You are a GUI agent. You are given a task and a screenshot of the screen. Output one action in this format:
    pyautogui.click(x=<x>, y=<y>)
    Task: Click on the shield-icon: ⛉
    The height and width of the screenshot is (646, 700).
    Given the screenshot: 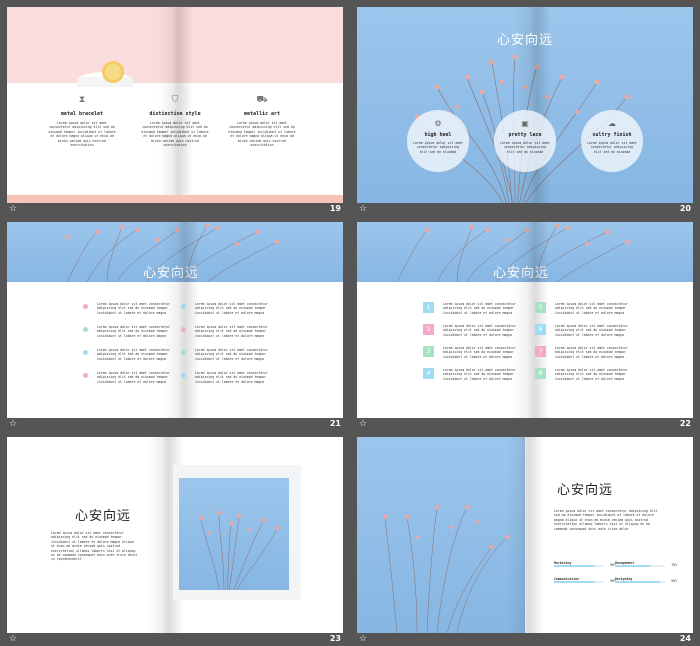 What is the action you would take?
    pyautogui.click(x=175, y=100)
    